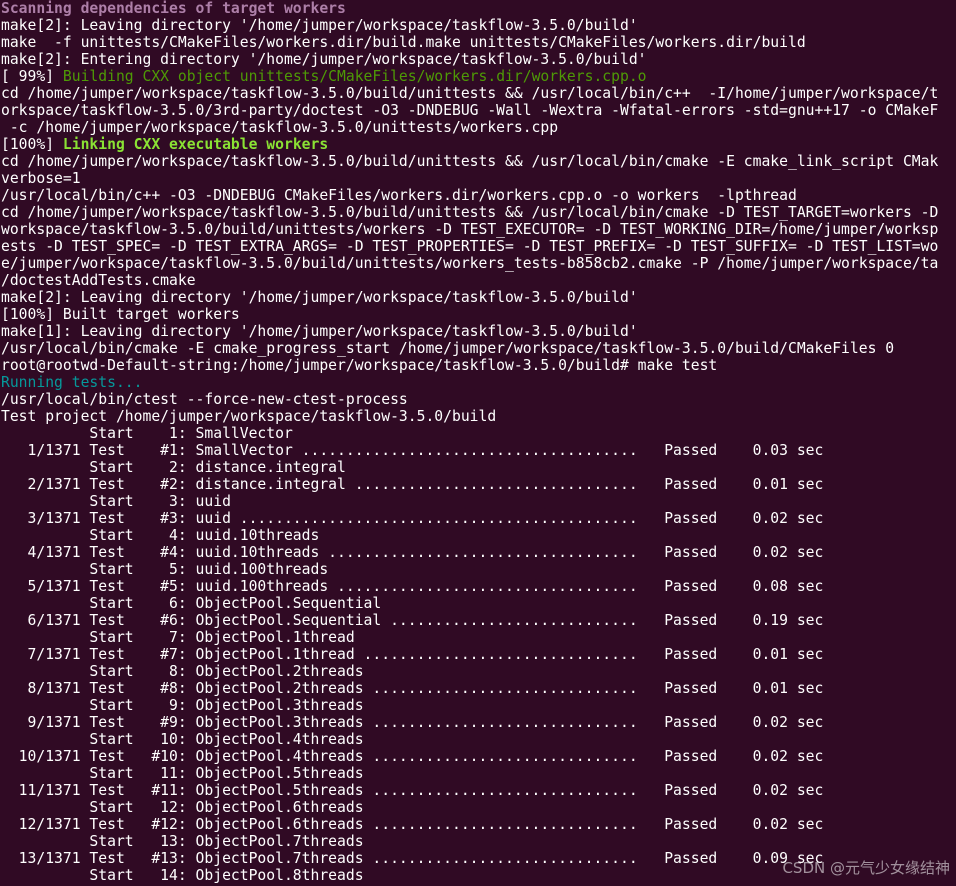 Image resolution: width=956 pixels, height=886 pixels. Describe the element at coordinates (478, 569) in the screenshot. I see `terminal-line: Start 5: uuid.100threads` at that location.